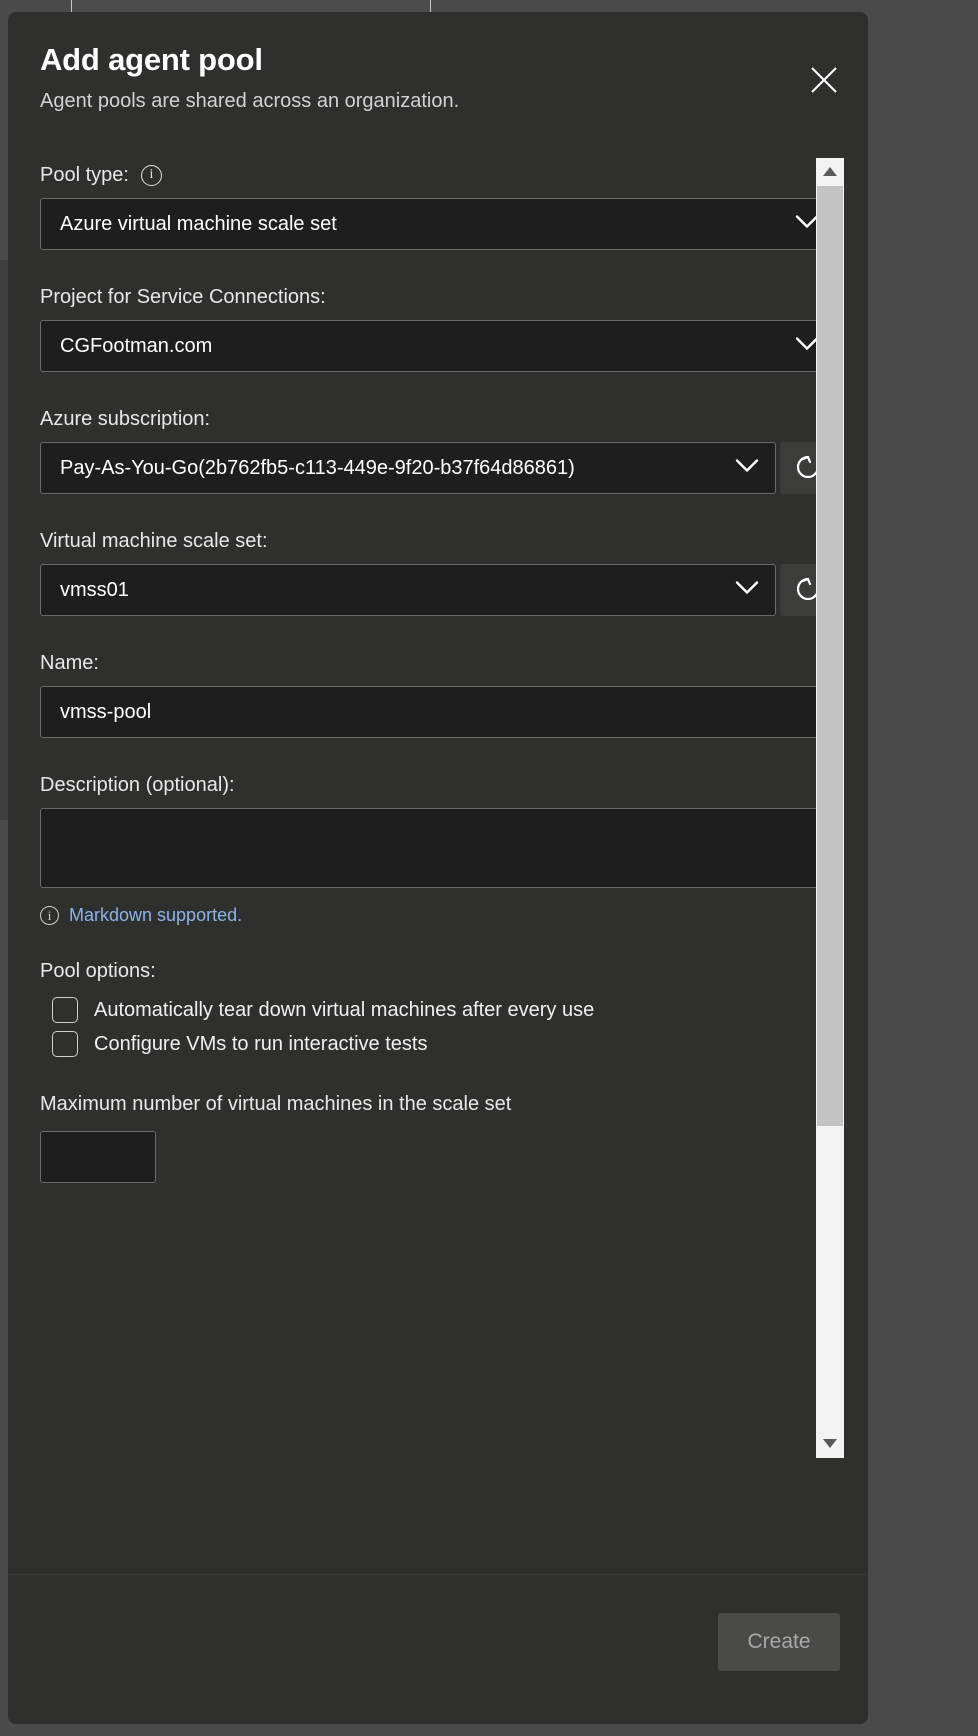  What do you see at coordinates (155, 915) in the screenshot?
I see `markdown-supported-link: Markdown supported.` at bounding box center [155, 915].